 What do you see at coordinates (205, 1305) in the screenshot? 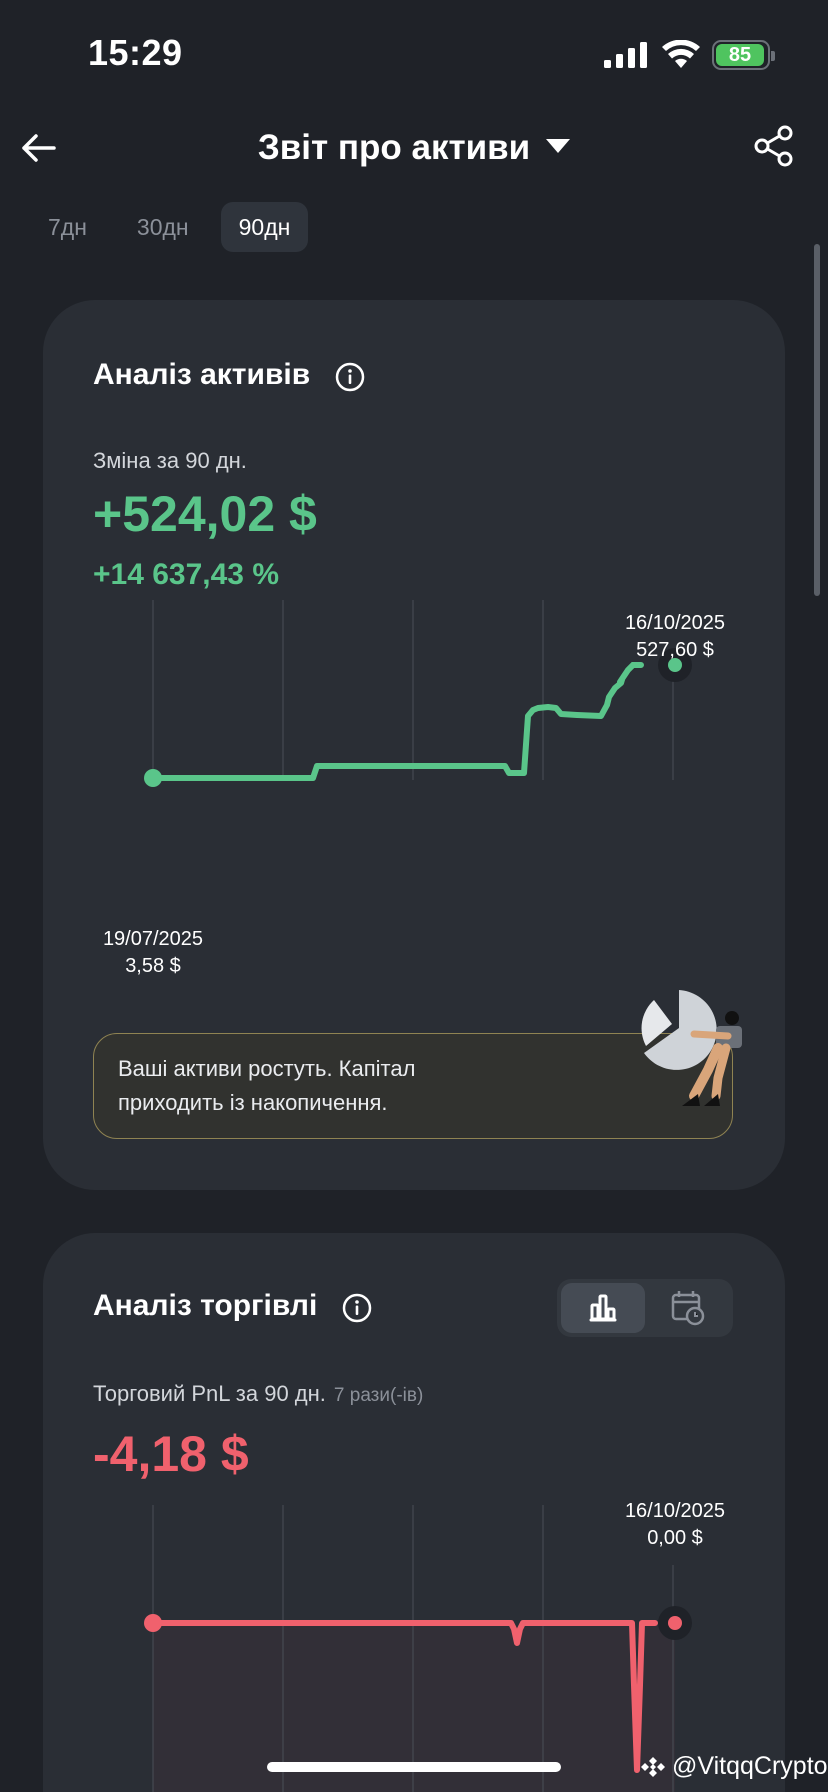
I see `trading-analysis-title: Аналіз торгівлі` at bounding box center [205, 1305].